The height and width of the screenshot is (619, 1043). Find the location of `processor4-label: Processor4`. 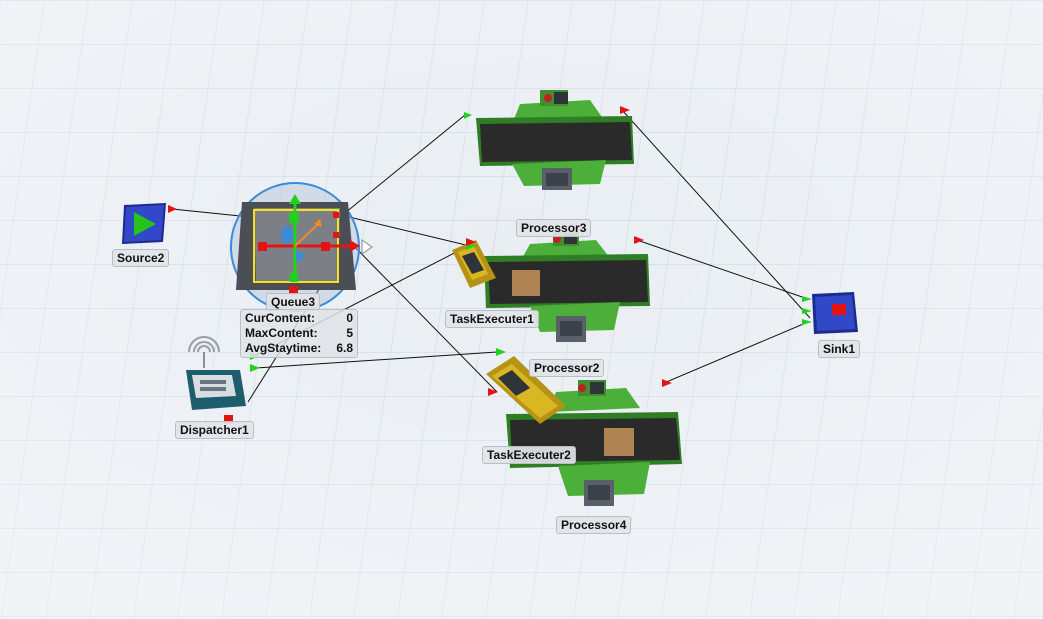

processor4-label: Processor4 is located at coordinates (594, 525).